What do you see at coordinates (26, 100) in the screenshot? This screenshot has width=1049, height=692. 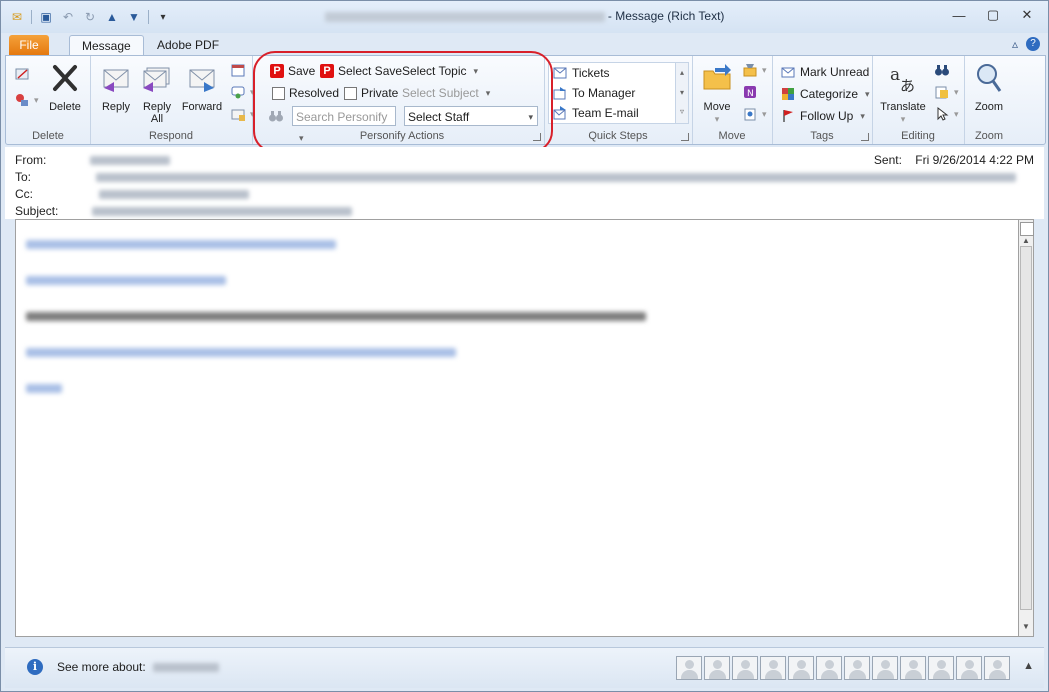 I see `cleanup-button: ▾` at bounding box center [26, 100].